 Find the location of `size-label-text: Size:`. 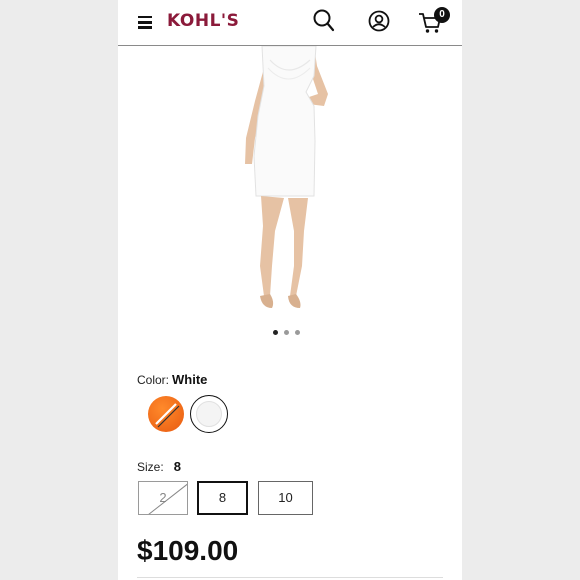

size-label-text: Size: is located at coordinates (150, 467).